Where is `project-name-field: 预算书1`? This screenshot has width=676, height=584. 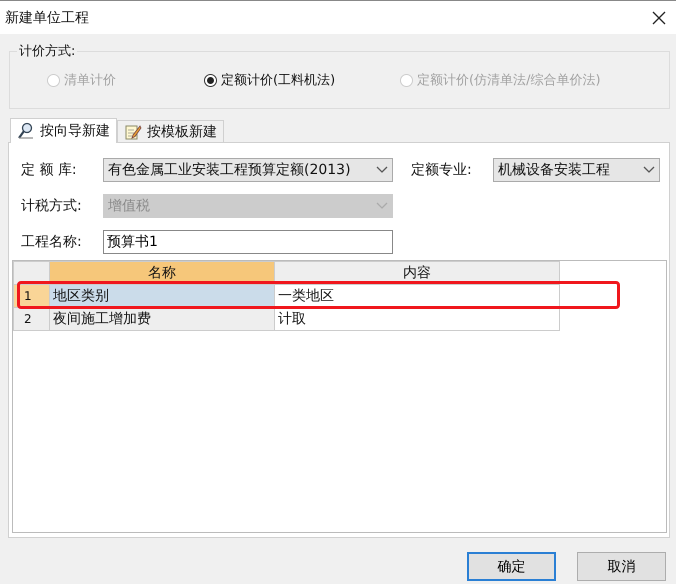
project-name-field: 预算书1 is located at coordinates (248, 242).